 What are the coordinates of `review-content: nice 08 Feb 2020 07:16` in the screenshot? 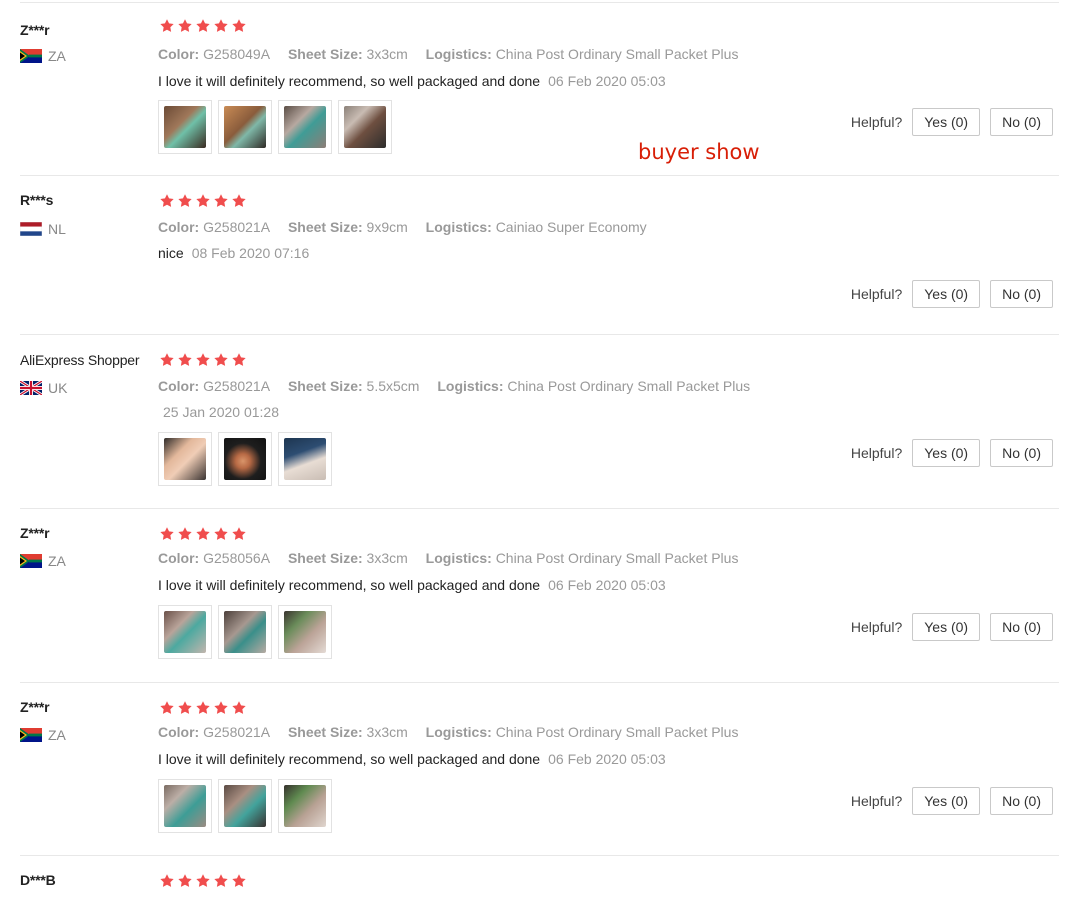 It's located at (233, 253).